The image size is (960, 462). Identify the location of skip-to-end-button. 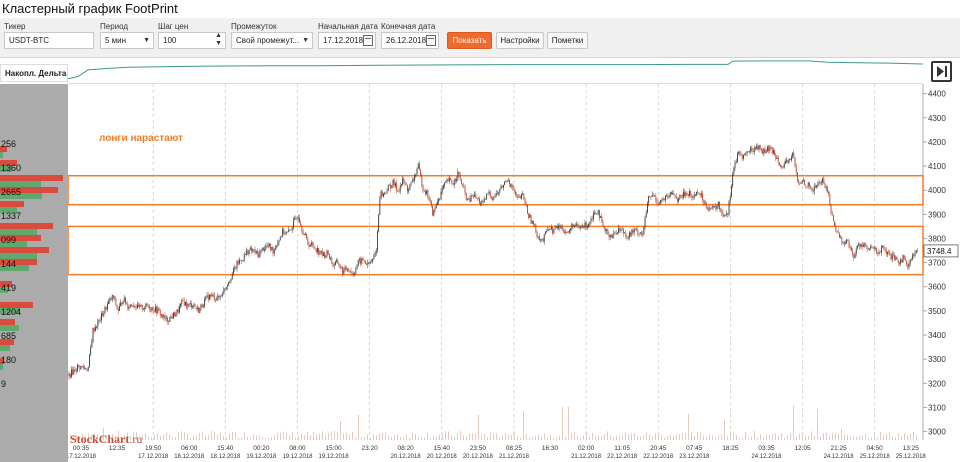
(941, 71).